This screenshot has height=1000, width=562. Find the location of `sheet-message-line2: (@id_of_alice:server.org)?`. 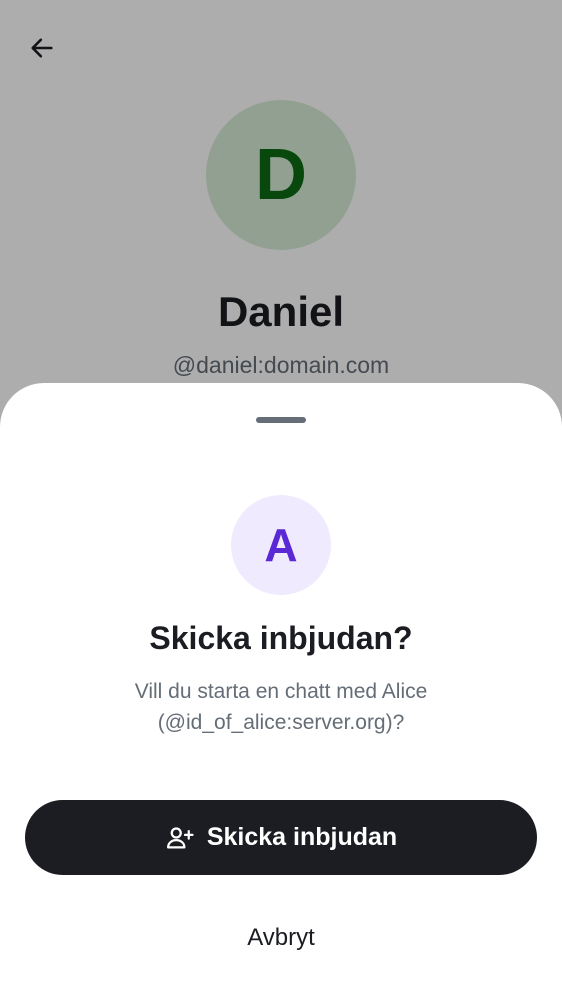

sheet-message-line2: (@id_of_alice:server.org)? is located at coordinates (281, 722).